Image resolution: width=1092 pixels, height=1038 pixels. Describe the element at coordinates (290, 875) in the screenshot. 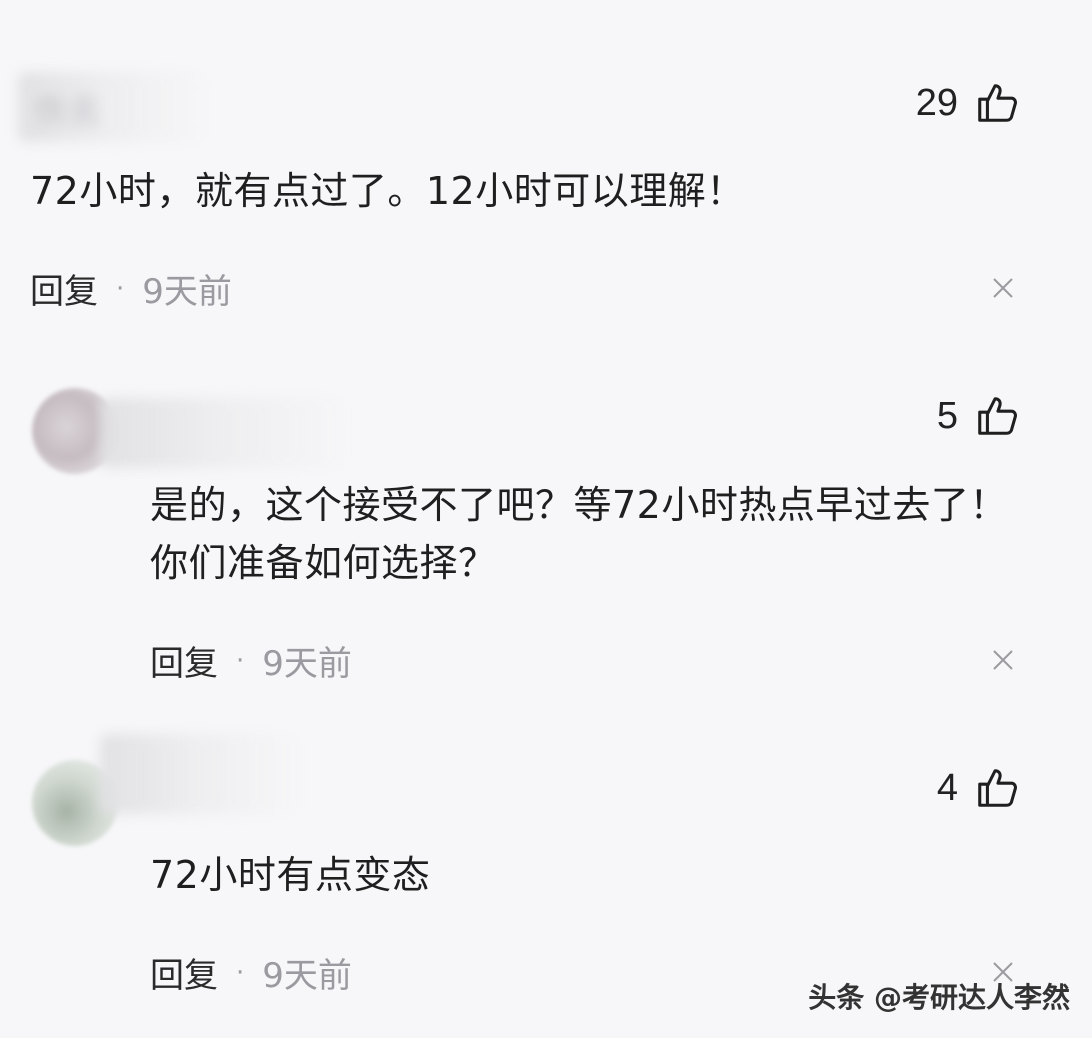

I see `comment-text: 72小时有点变态` at that location.